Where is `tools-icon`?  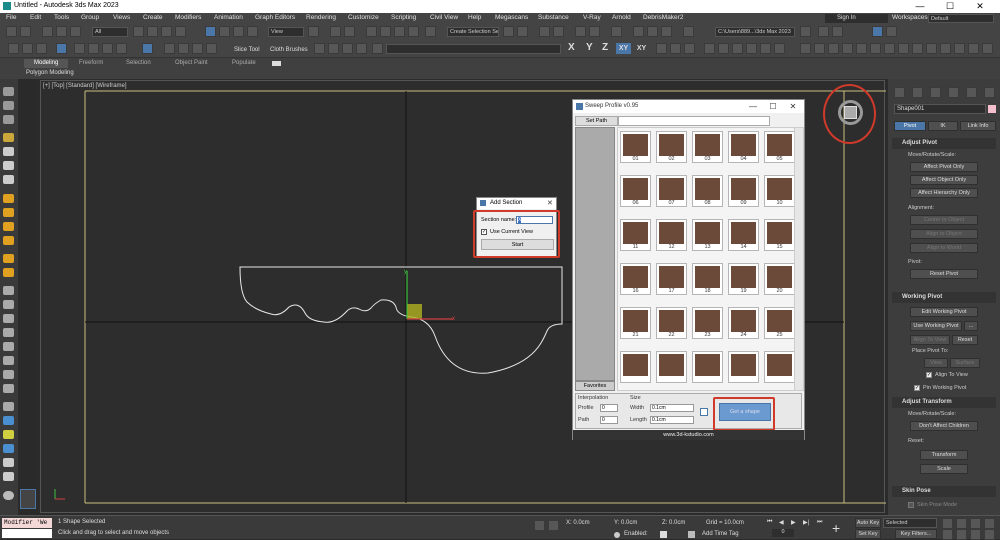
tools-icon is located at coordinates (779, 48).